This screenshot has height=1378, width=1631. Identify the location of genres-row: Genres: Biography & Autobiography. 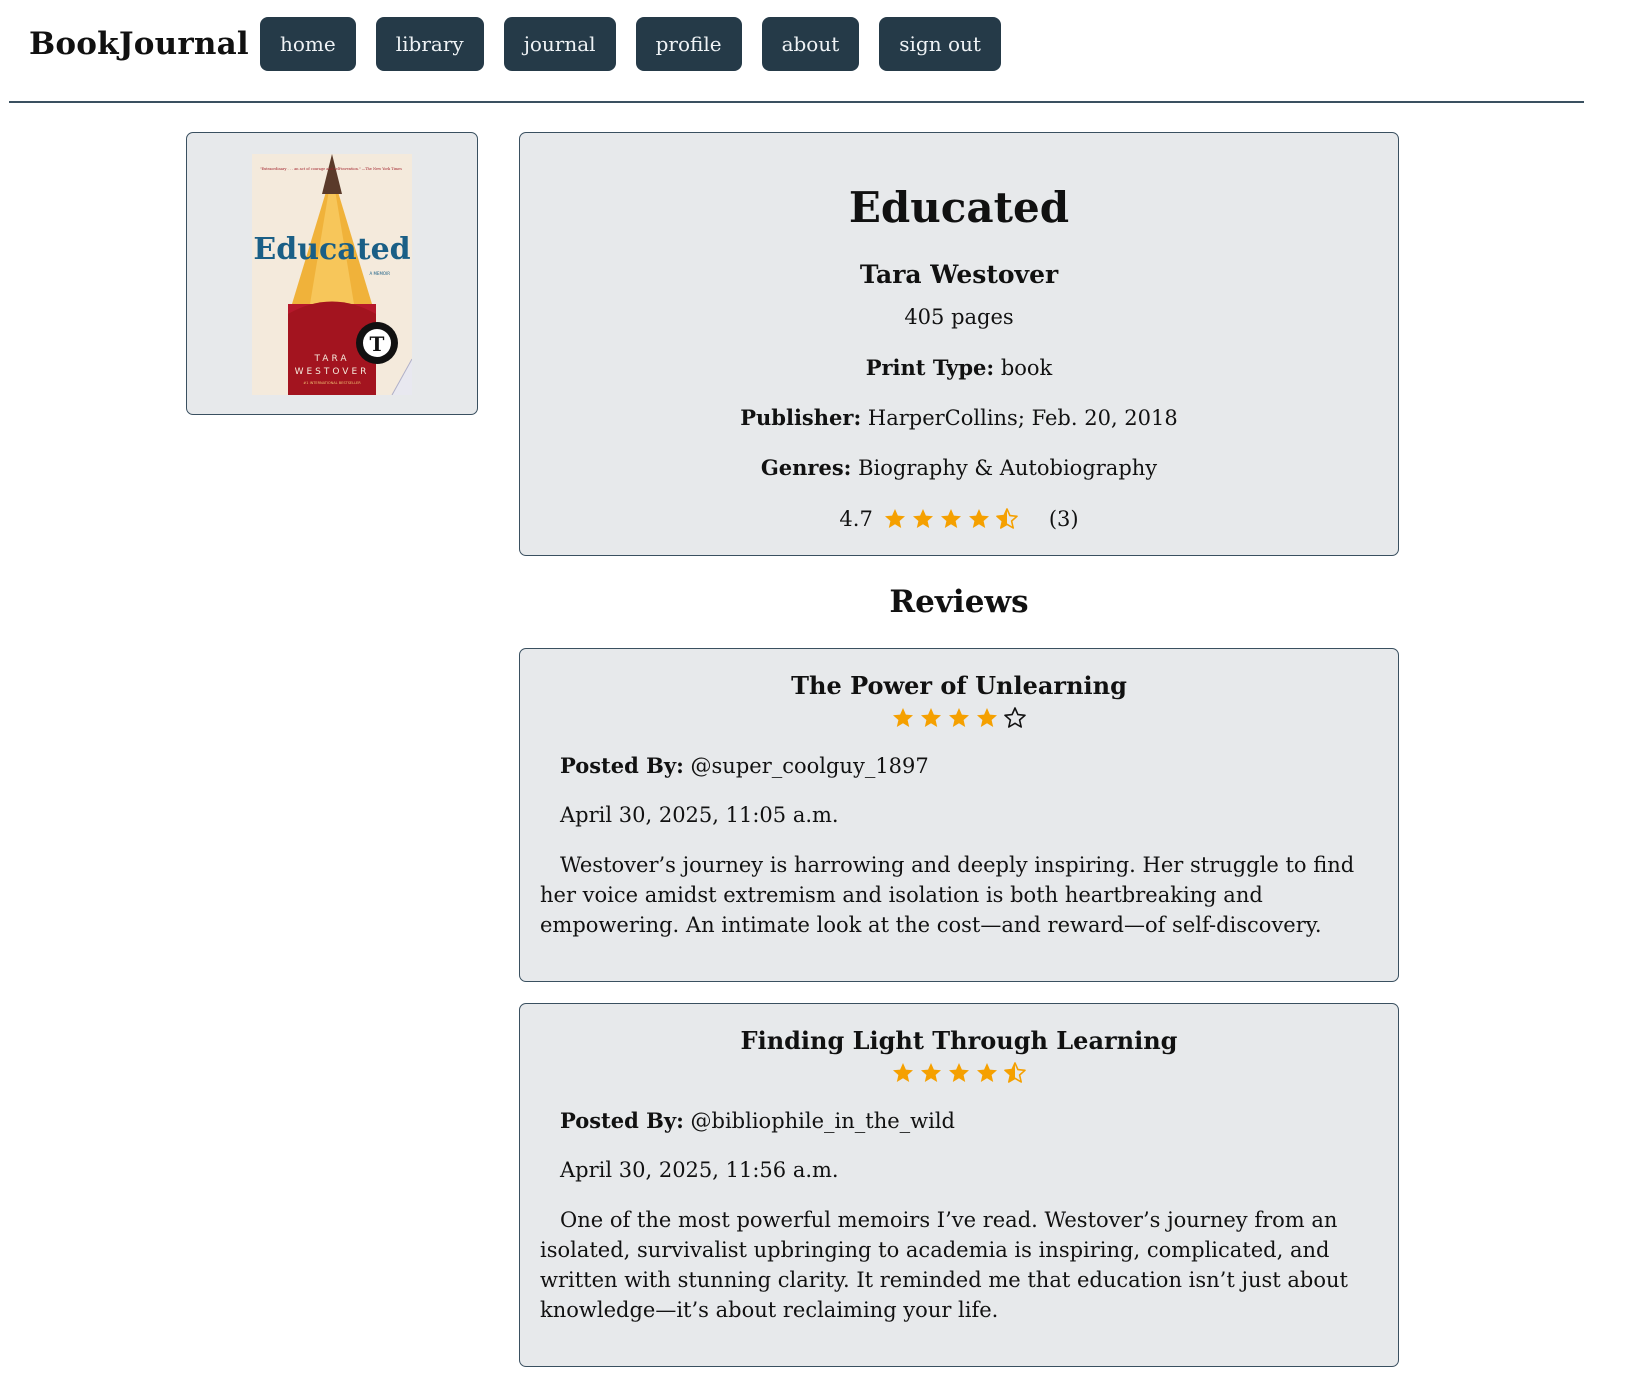
(959, 467).